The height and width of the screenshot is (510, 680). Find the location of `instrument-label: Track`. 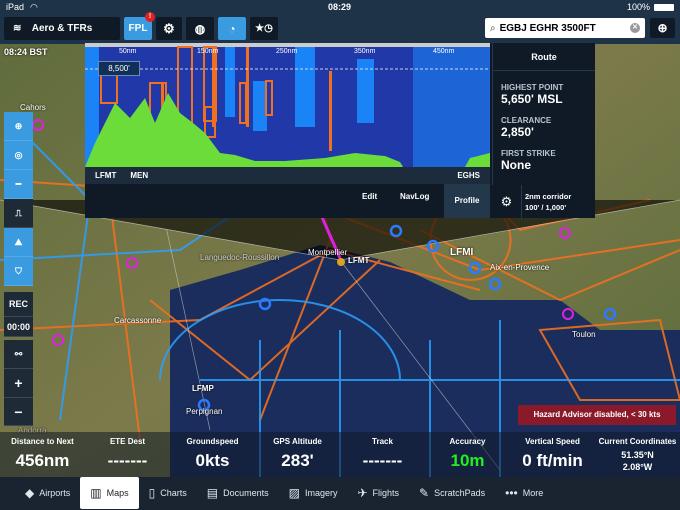

instrument-label: Track is located at coordinates (382, 441).